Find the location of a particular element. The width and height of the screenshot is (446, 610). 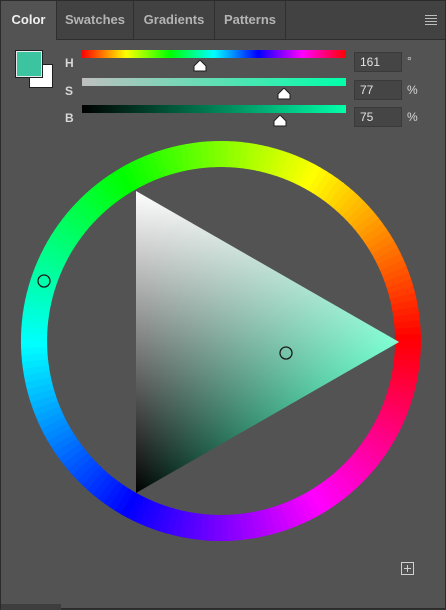

saturation-slider-thumb is located at coordinates (284, 94).